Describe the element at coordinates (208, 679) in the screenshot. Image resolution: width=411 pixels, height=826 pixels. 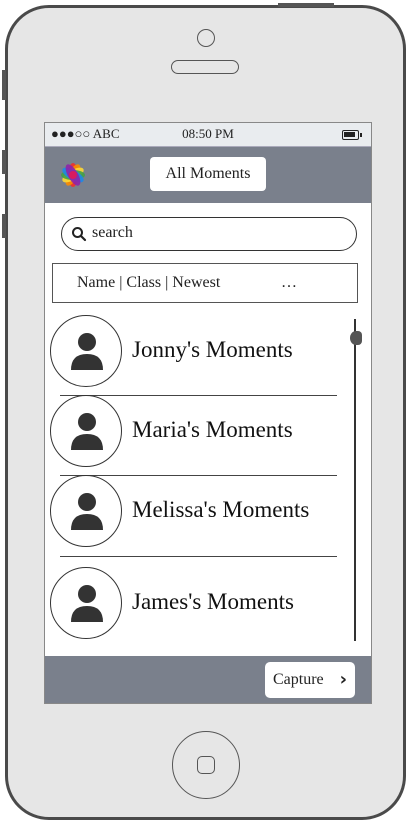
I see `bottom-toolbar: Capture ›` at that location.